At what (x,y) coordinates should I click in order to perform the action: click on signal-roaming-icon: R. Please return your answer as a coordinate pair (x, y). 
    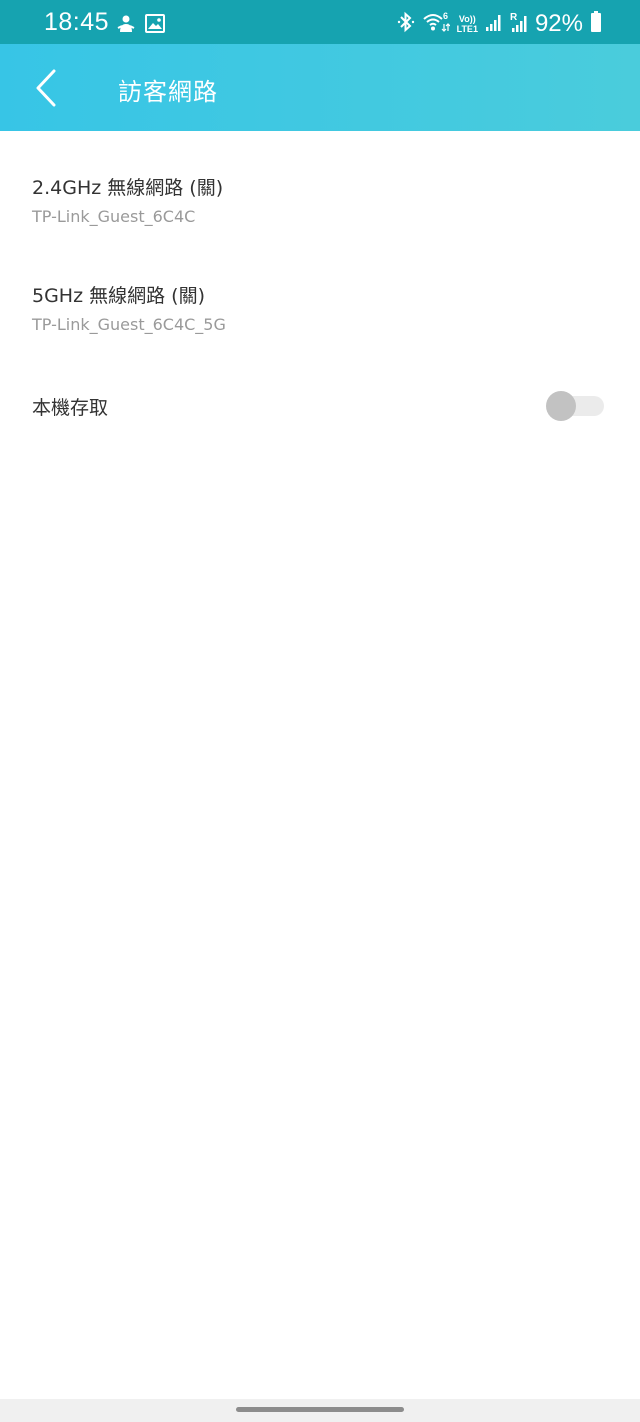
    Looking at the image, I should click on (519, 24).